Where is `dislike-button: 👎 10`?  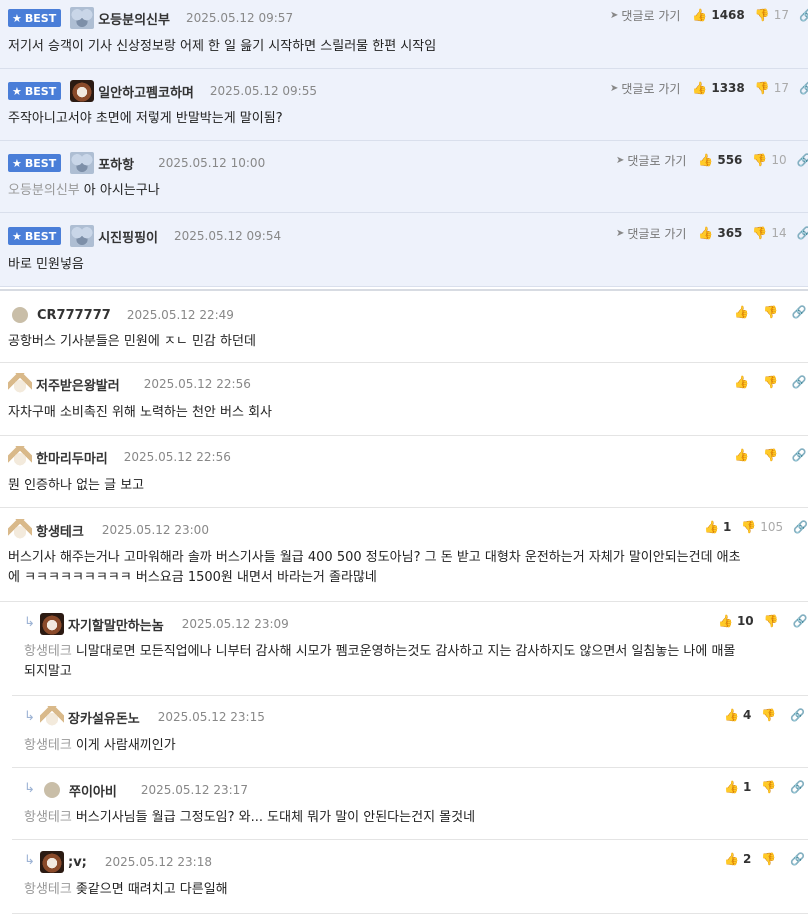 dislike-button: 👎 10 is located at coordinates (769, 160).